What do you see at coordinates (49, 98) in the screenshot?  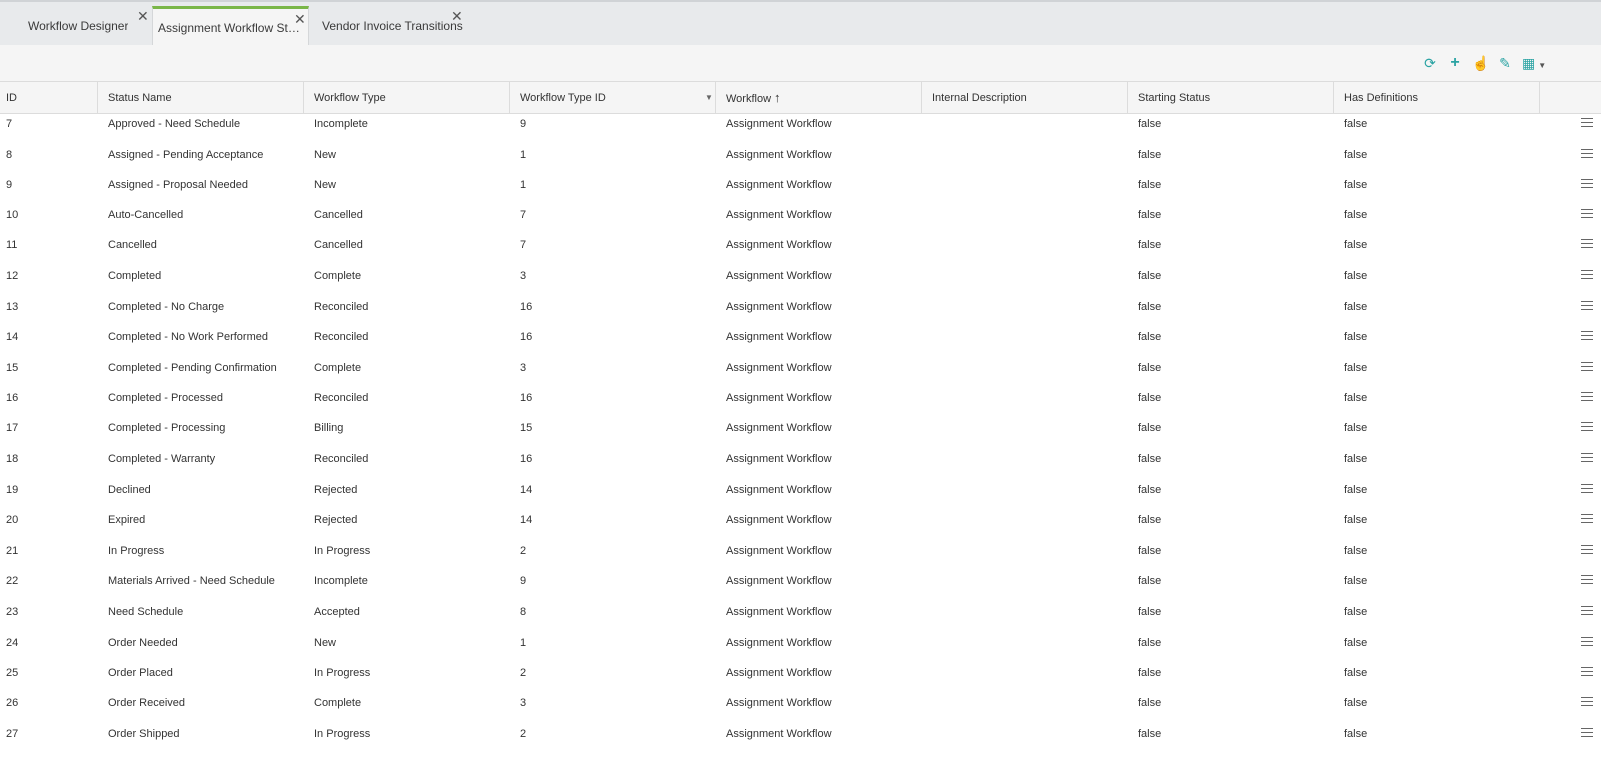 I see `column-header-id: ID` at bounding box center [49, 98].